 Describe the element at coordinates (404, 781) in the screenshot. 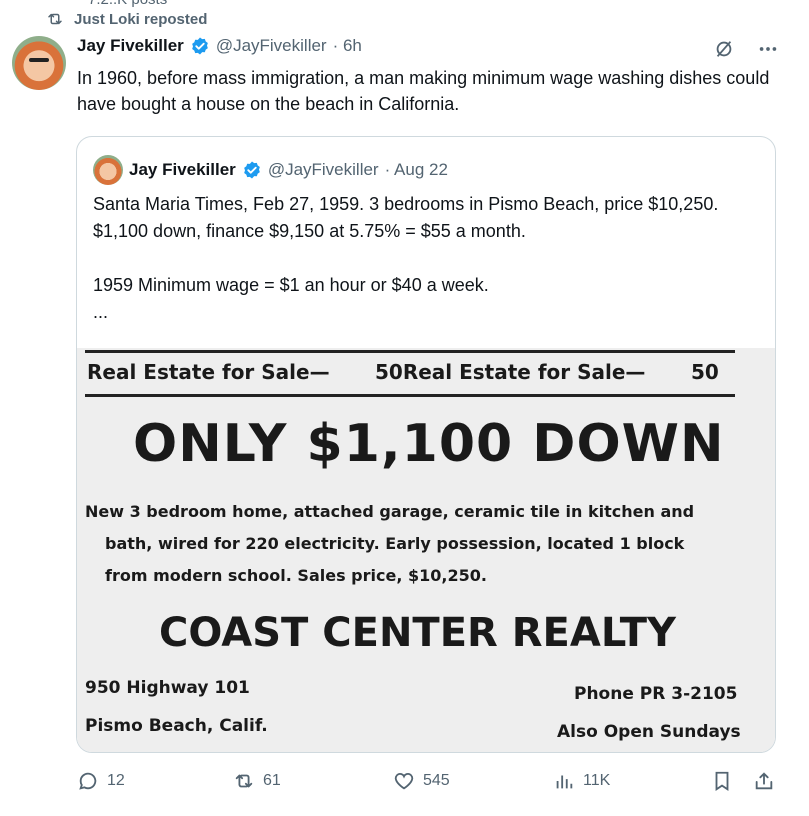

I see `like-icon` at that location.